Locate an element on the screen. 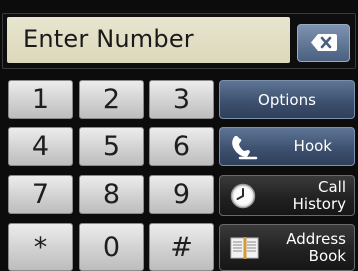 Image resolution: width=358 pixels, height=271 pixels. call-history-button: Call History is located at coordinates (287, 195).